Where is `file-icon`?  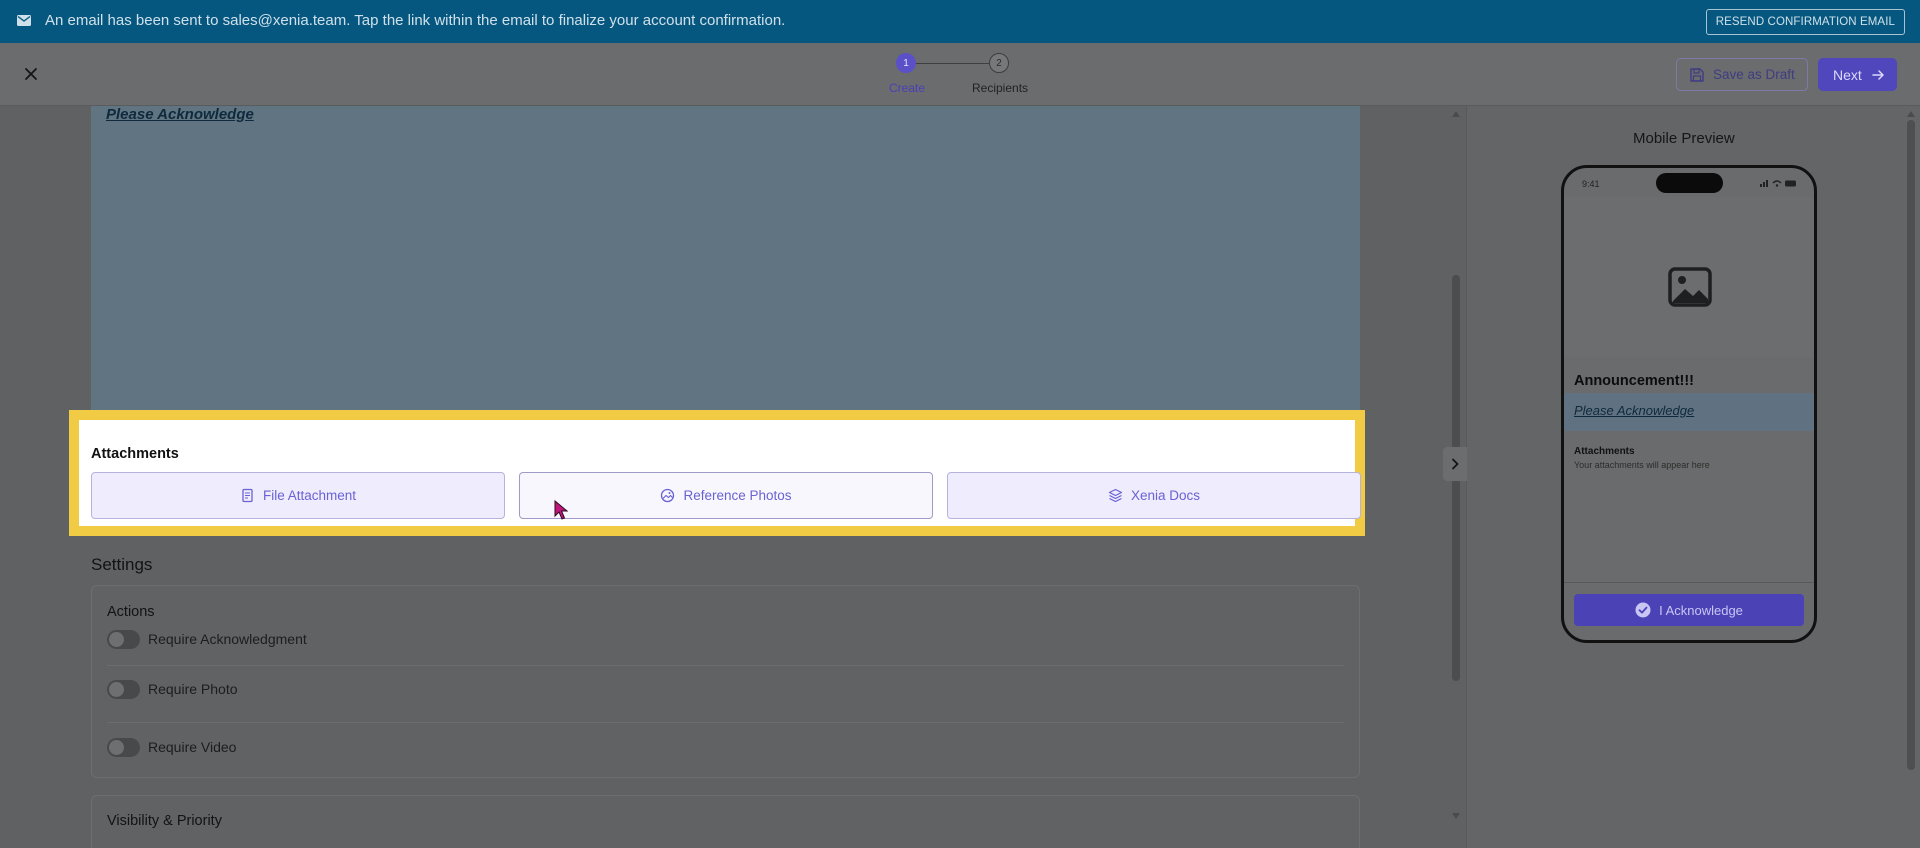
file-icon is located at coordinates (247, 495).